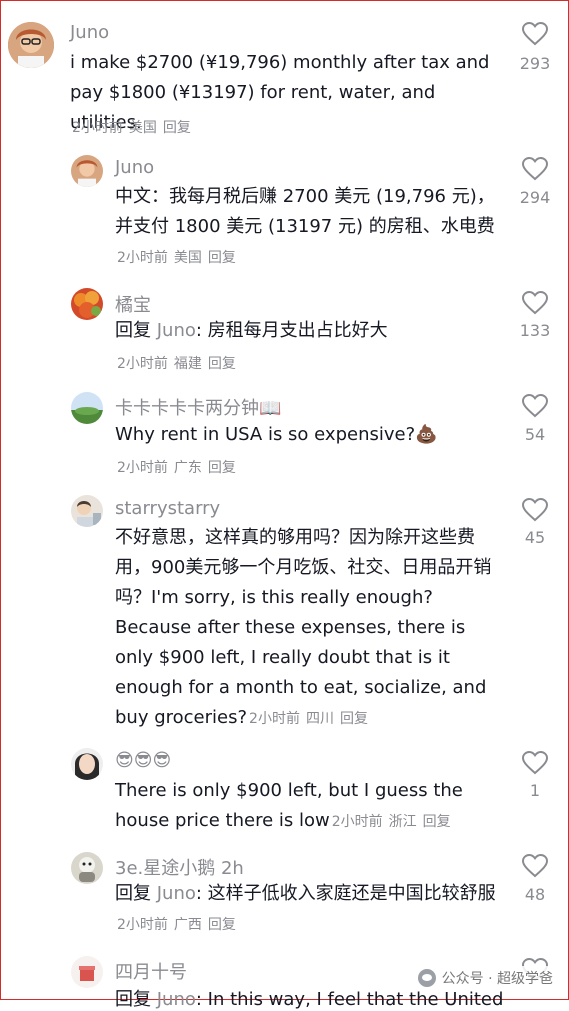 The width and height of the screenshot is (569, 1011). What do you see at coordinates (198, 407) in the screenshot?
I see `comment-username: 卡卡卡卡卡两分钟📖` at bounding box center [198, 407].